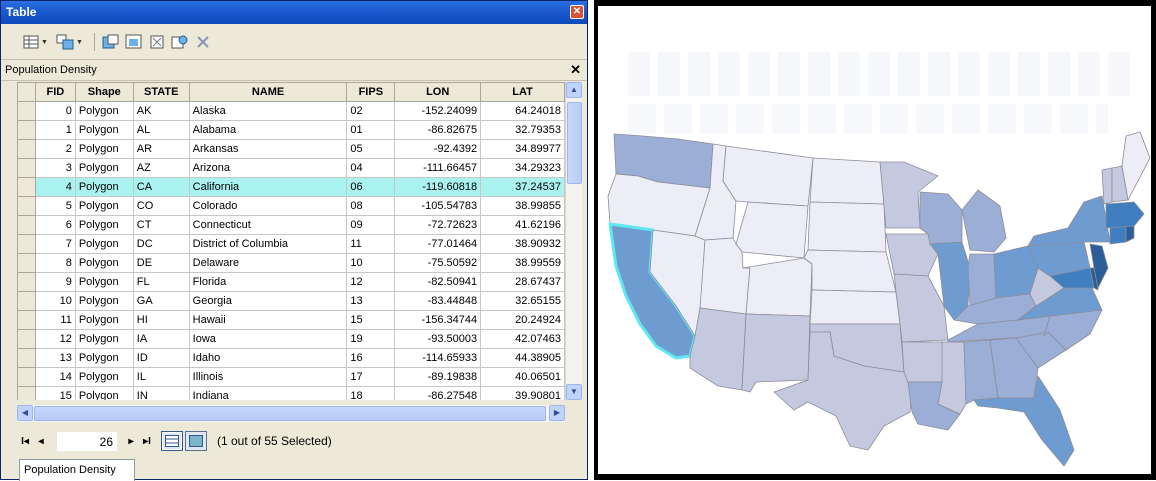 The height and width of the screenshot is (481, 1156). Describe the element at coordinates (291, 225) in the screenshot. I see `table-row: 6 Polygon CT Connecticut 09 -72.72623 41.62196` at that location.